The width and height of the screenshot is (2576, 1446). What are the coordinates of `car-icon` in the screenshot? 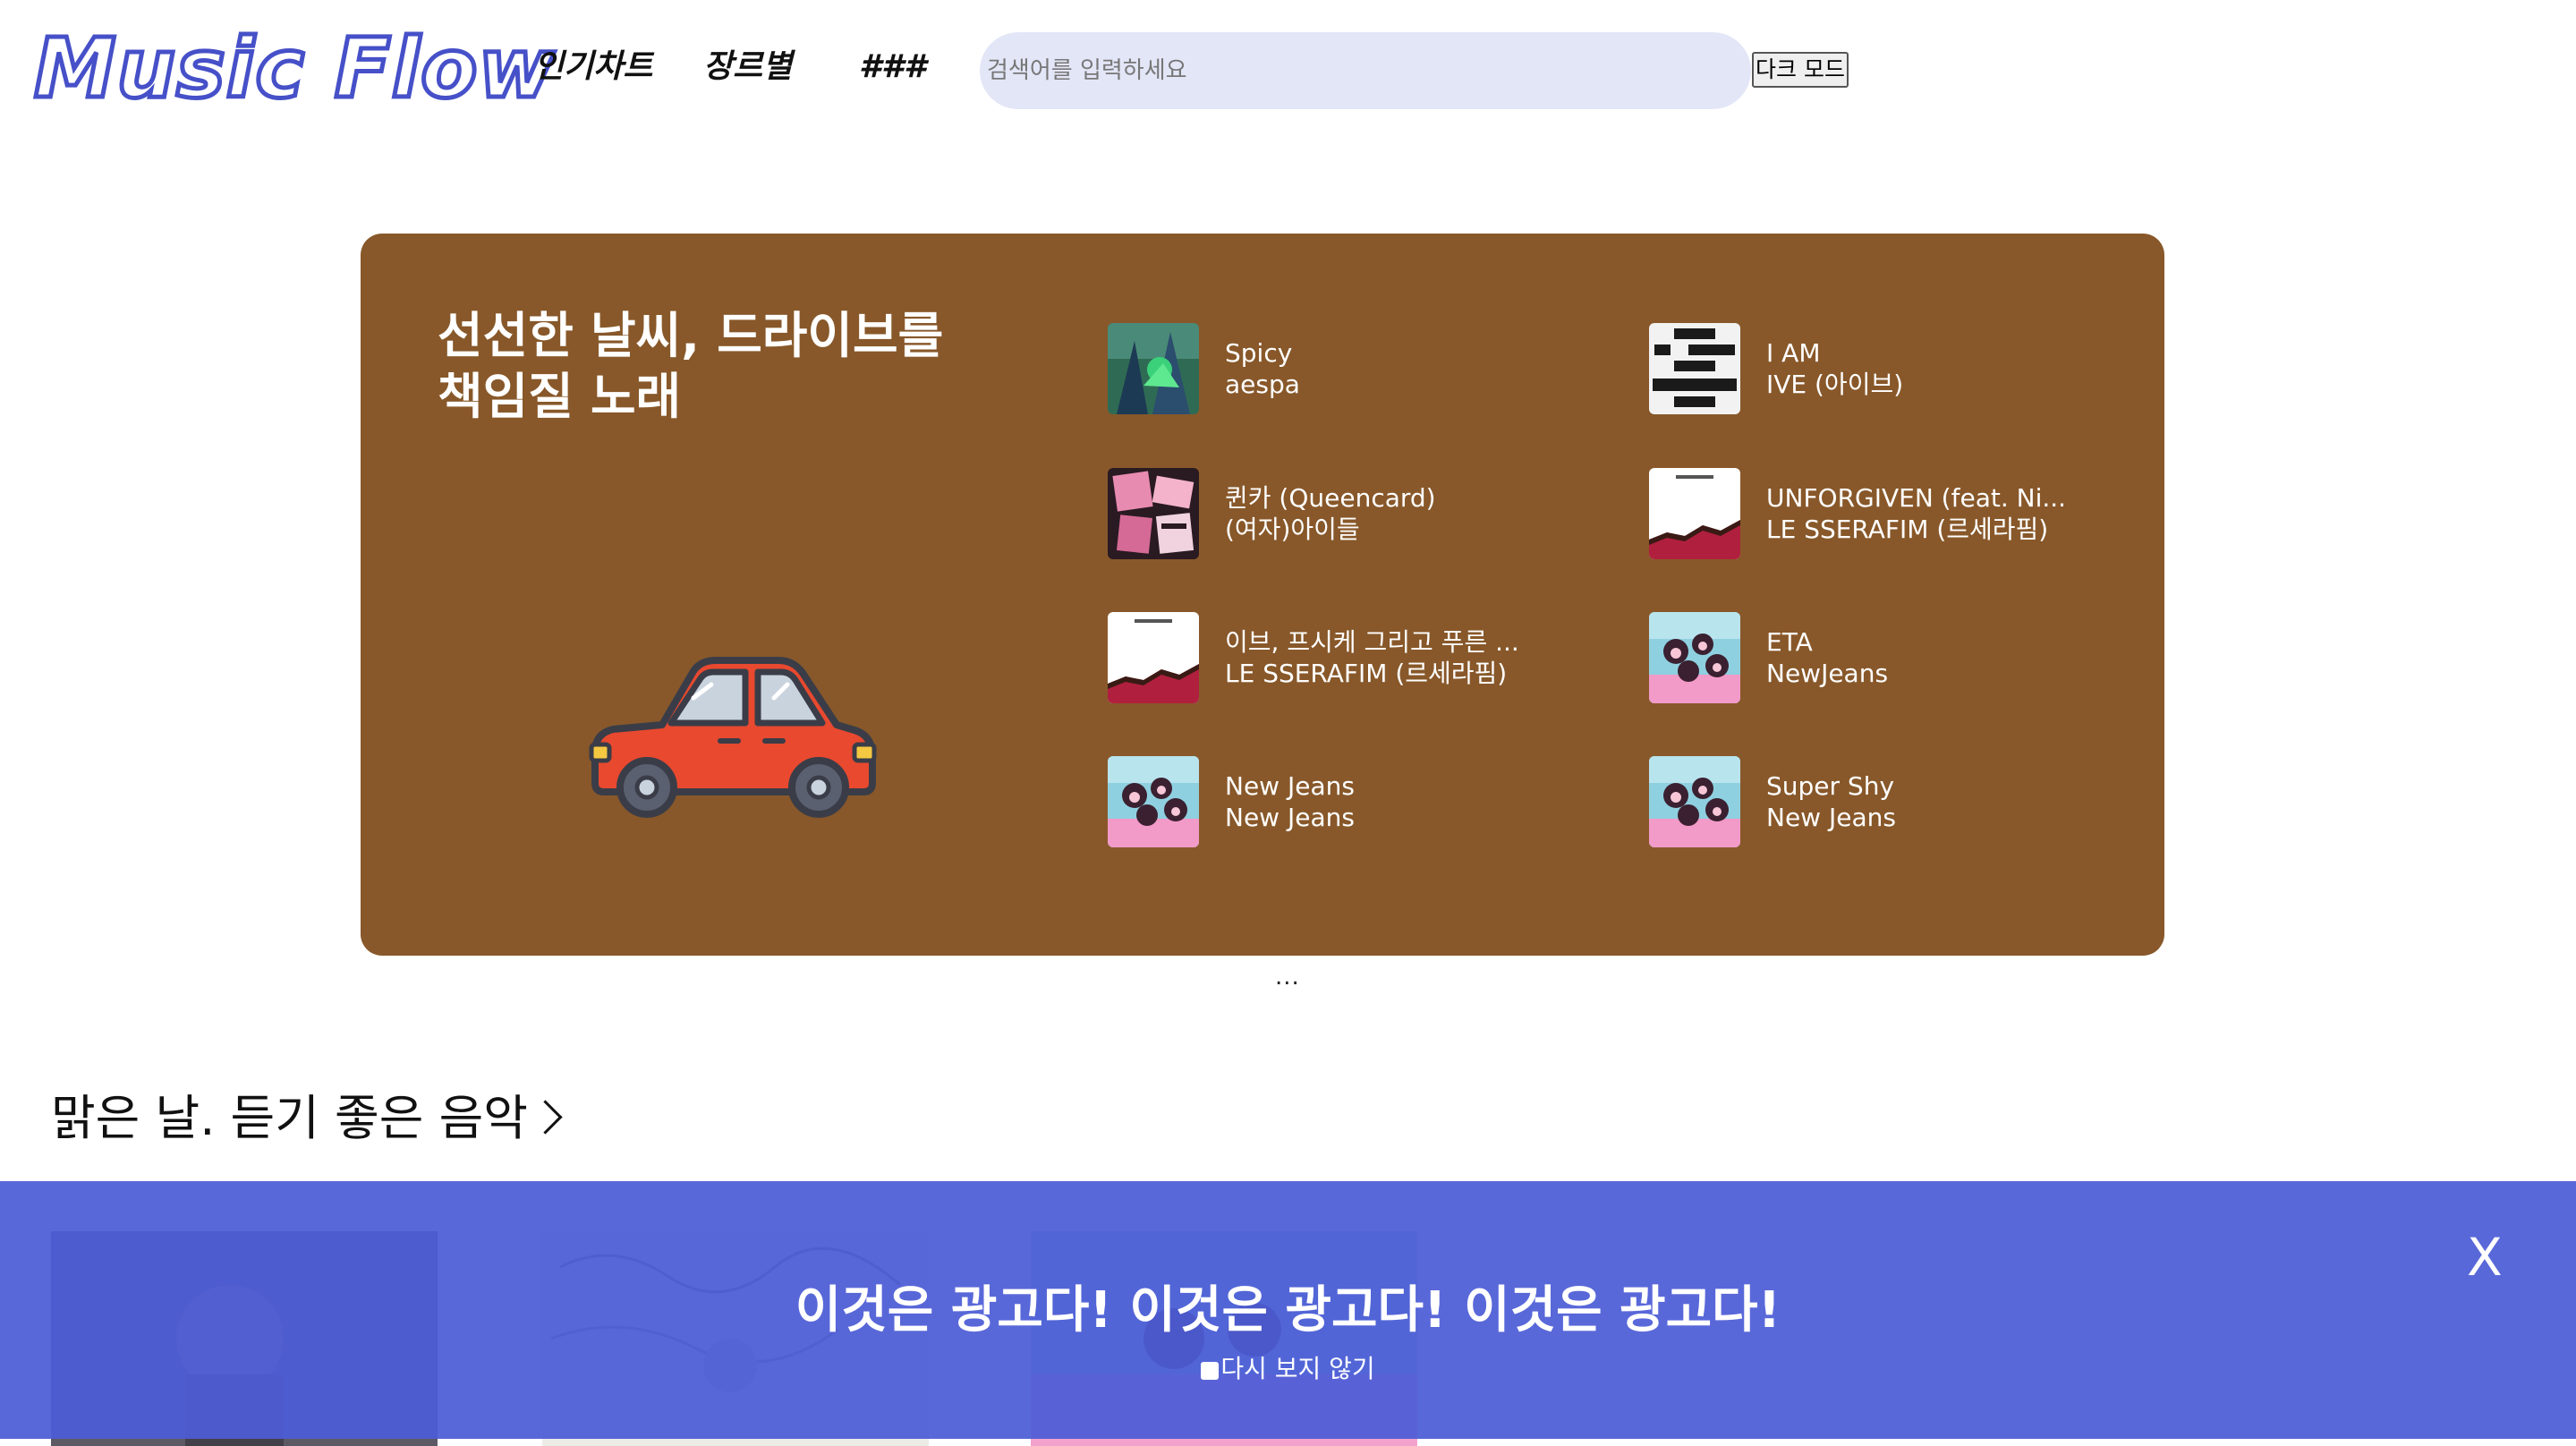 It's located at (733, 737).